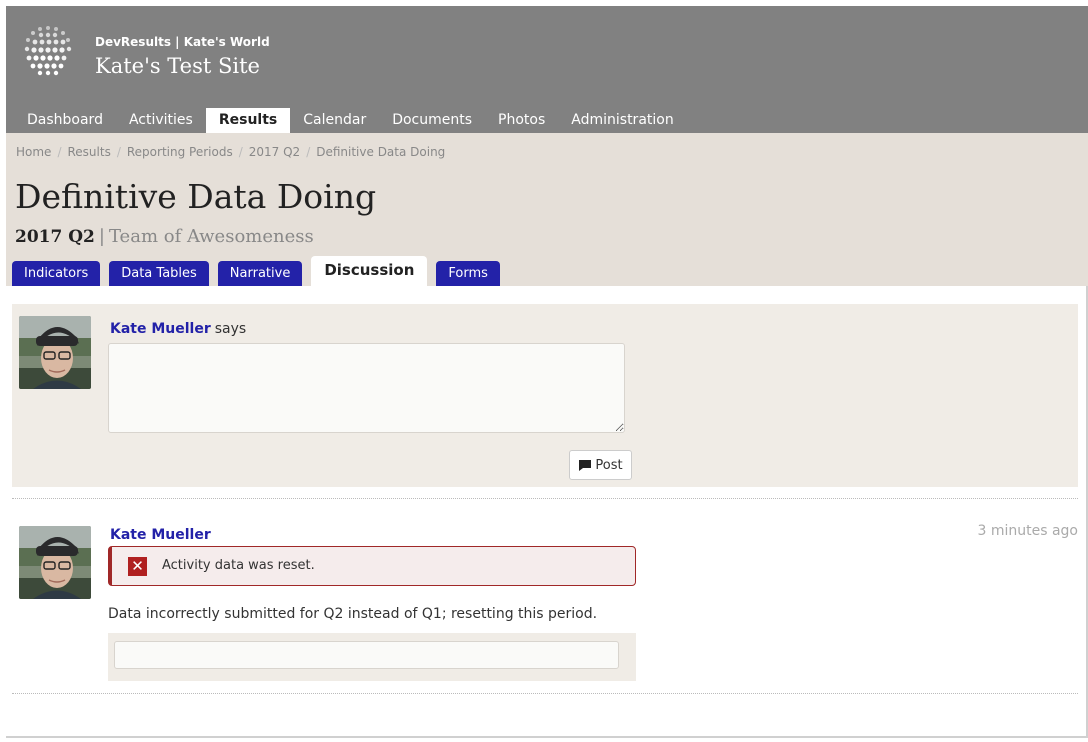  Describe the element at coordinates (230, 329) in the screenshot. I see `says-label: says` at that location.